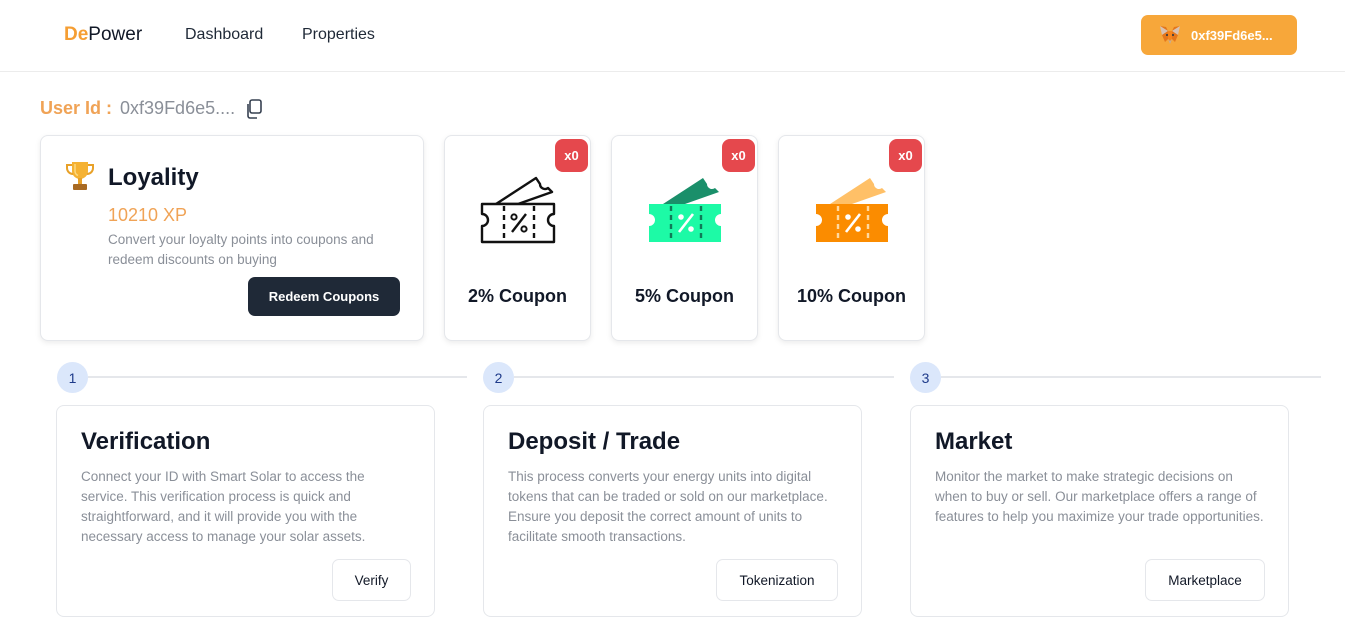 The image size is (1345, 626). What do you see at coordinates (498, 377) in the screenshot?
I see `step-number-2: 2` at bounding box center [498, 377].